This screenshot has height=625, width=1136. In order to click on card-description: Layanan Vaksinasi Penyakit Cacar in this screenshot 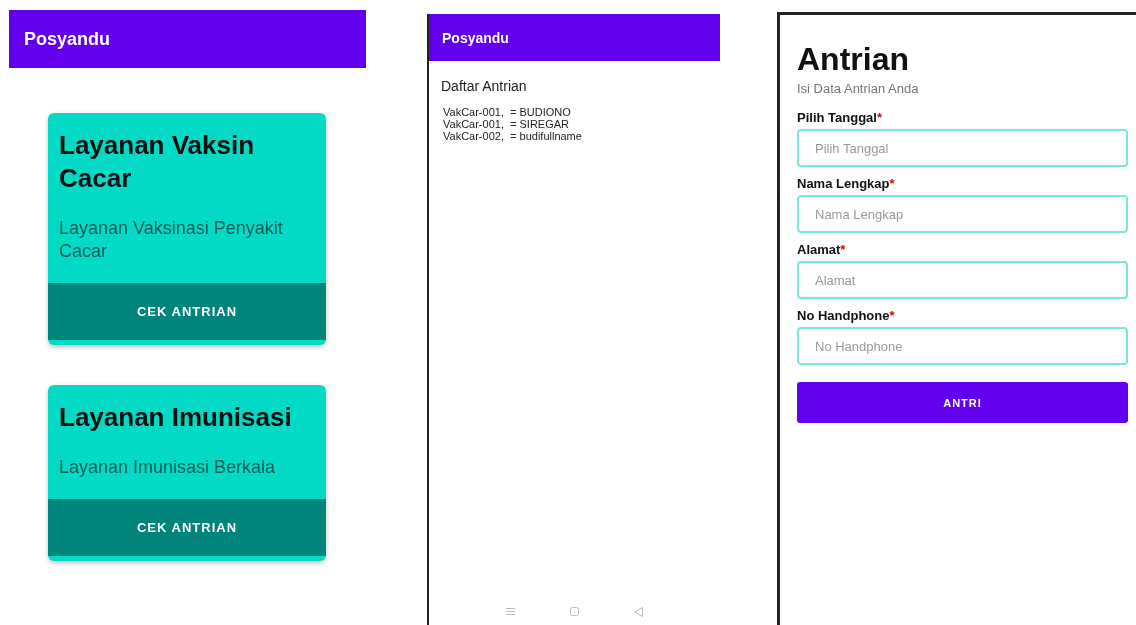, I will do `click(171, 240)`.